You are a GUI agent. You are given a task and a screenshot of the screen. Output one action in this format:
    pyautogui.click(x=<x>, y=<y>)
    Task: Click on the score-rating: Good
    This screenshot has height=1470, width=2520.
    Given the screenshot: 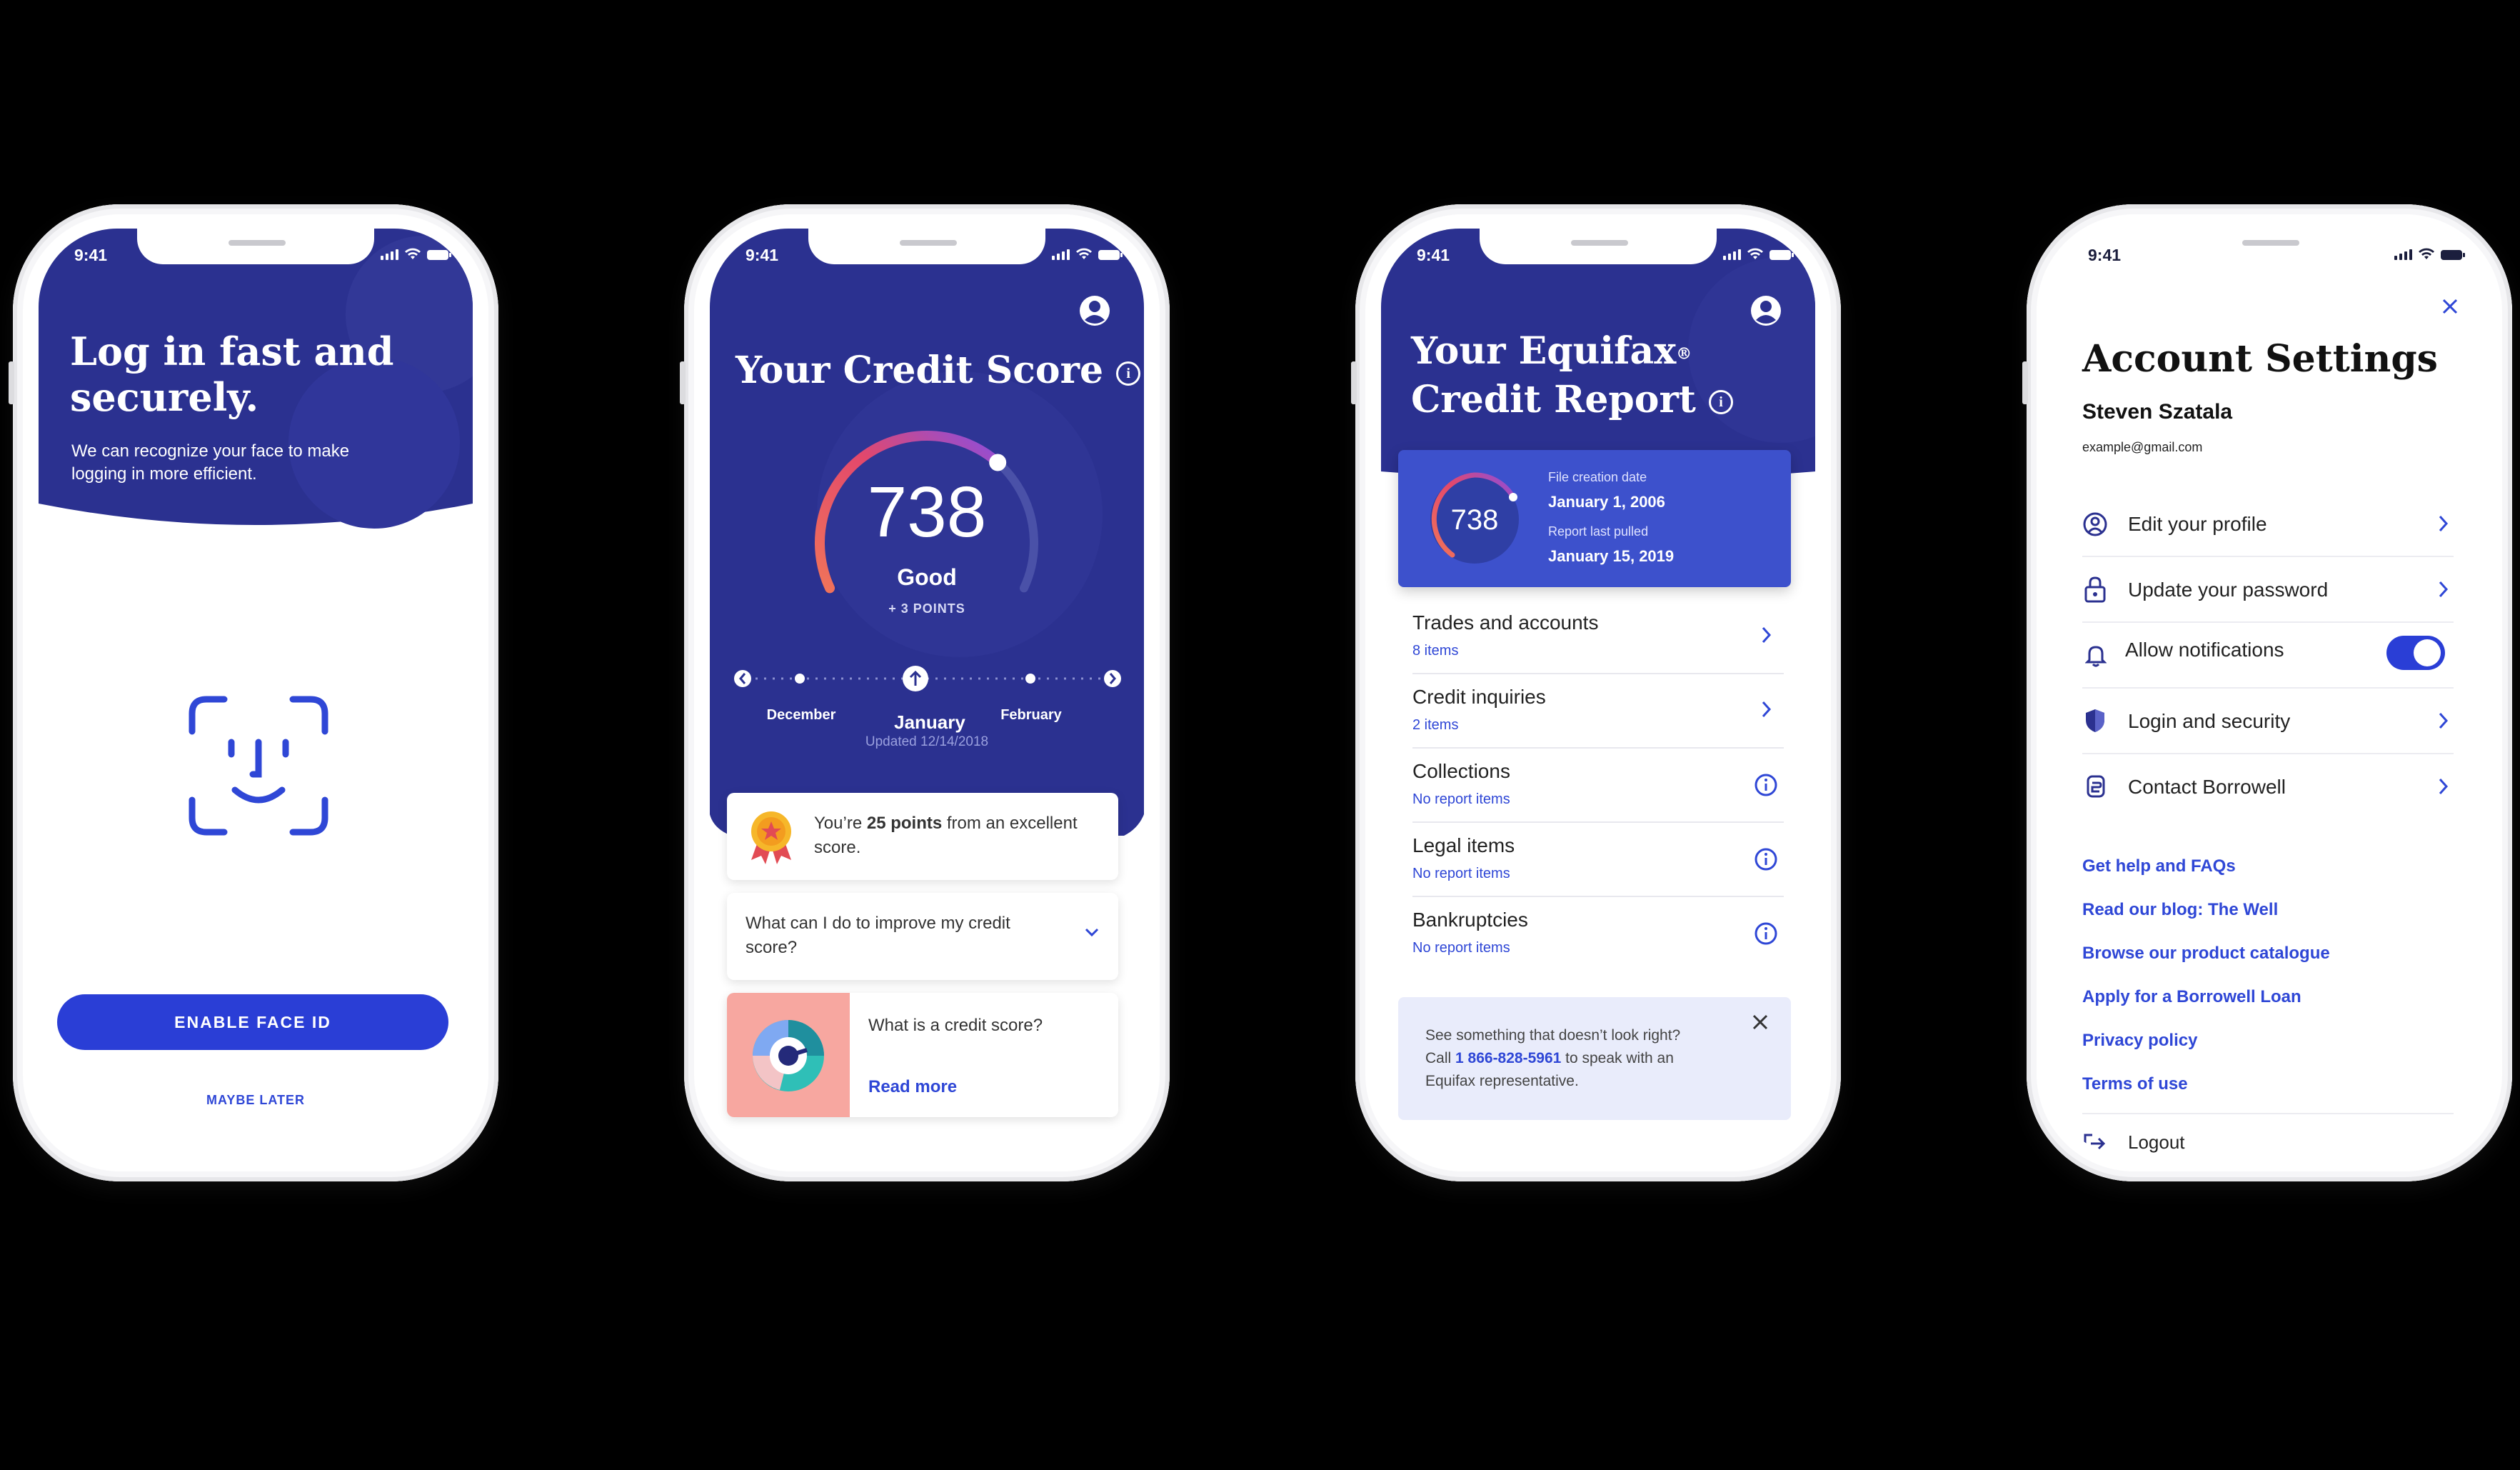 What is the action you would take?
    pyautogui.click(x=927, y=577)
    